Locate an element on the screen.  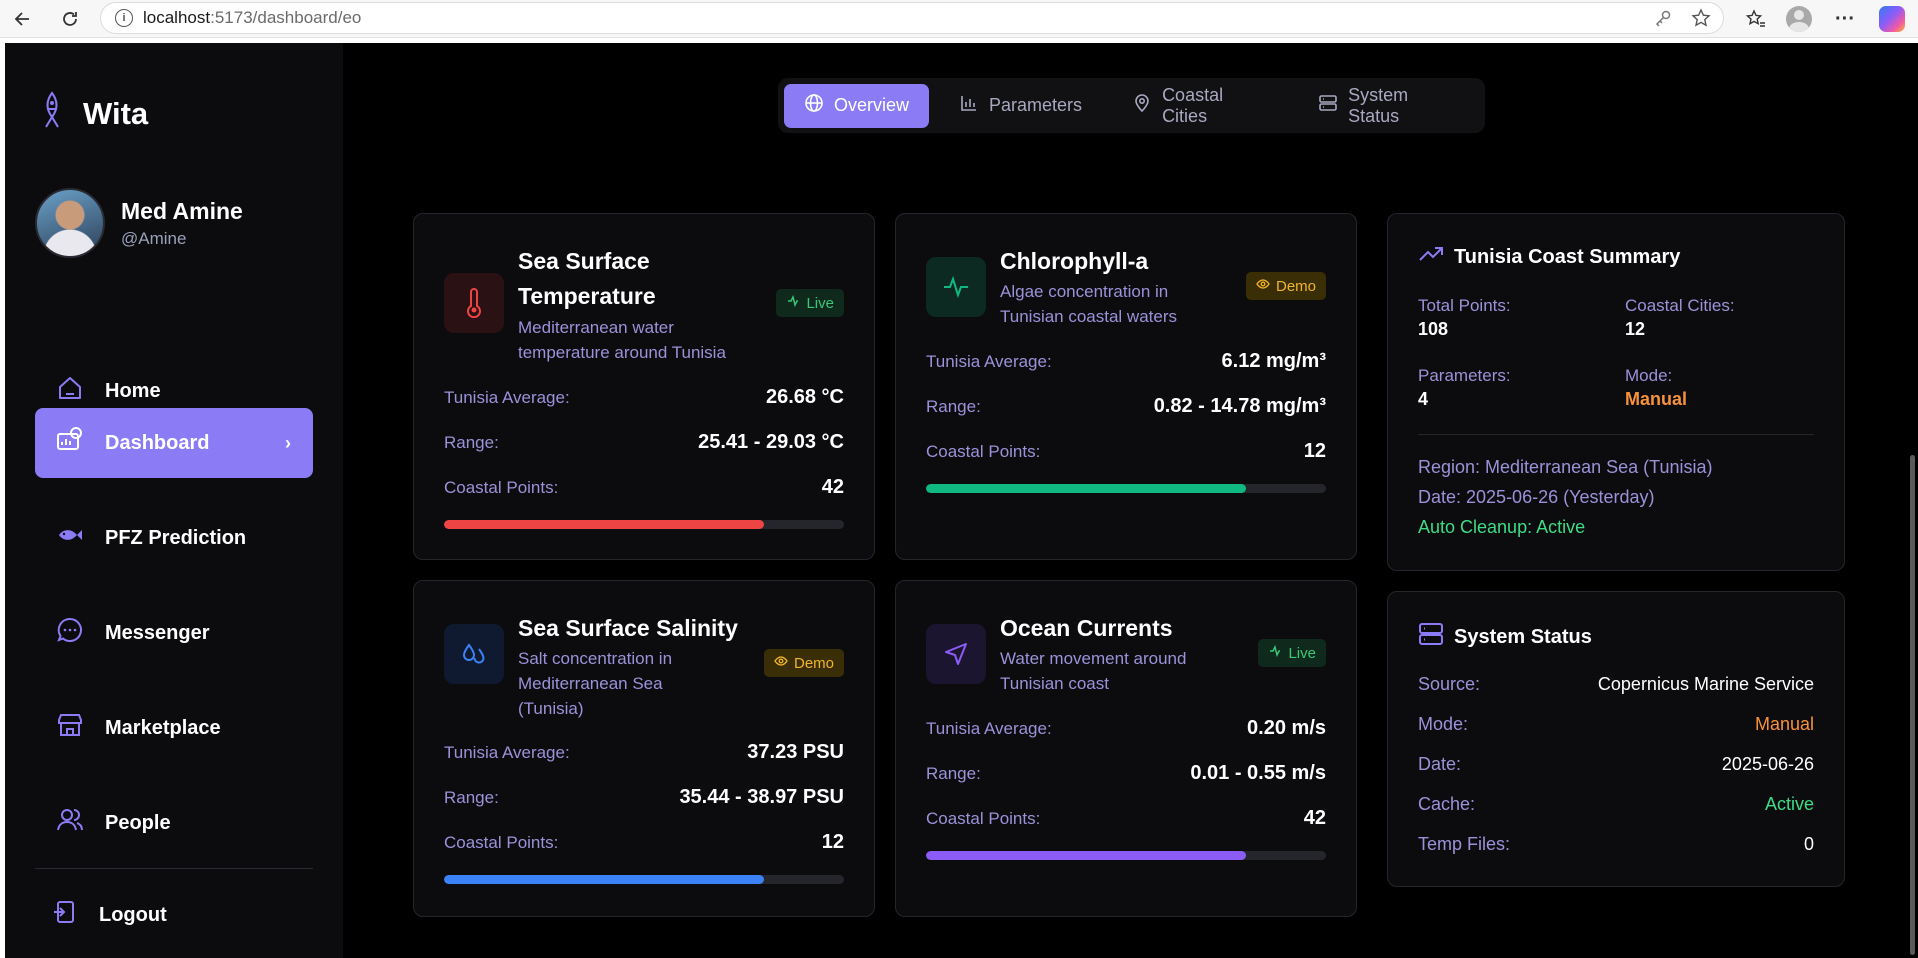
avg-row: Tunisia Average: 37.23 PSU is located at coordinates (644, 752).